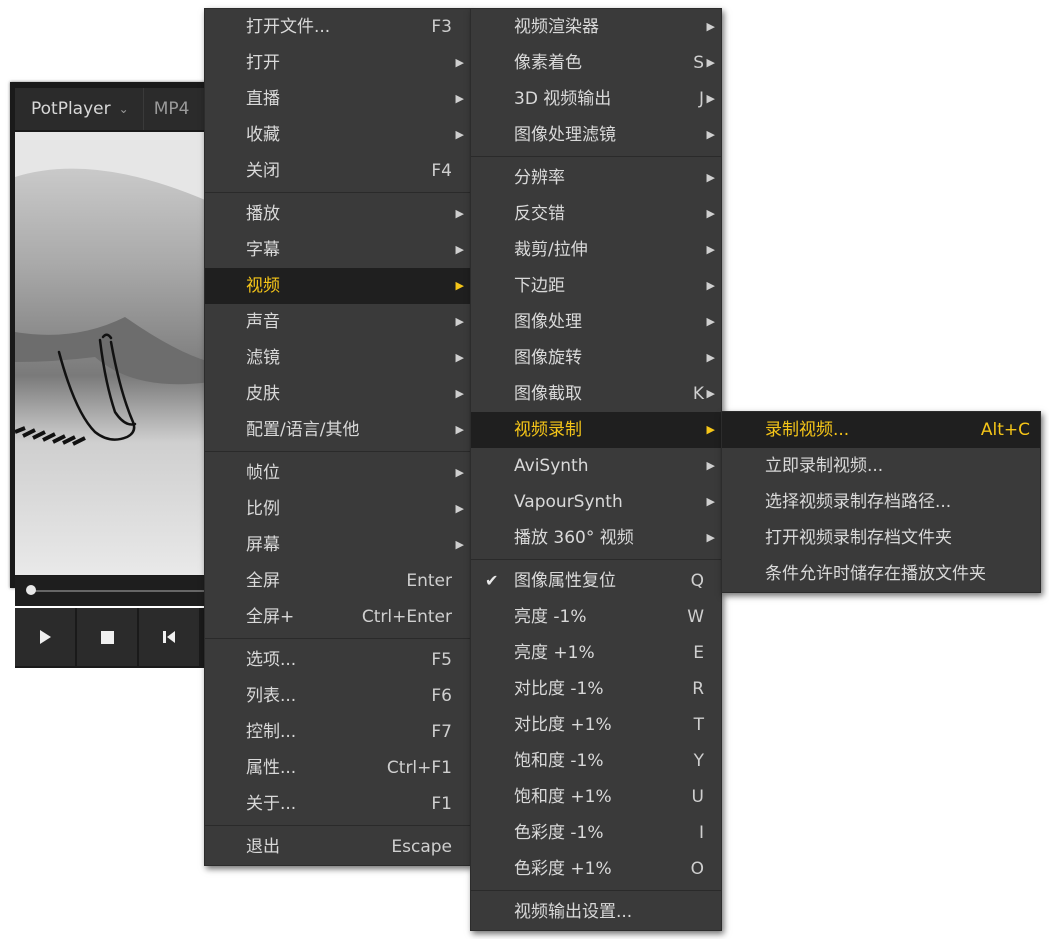 The height and width of the screenshot is (939, 1049). Describe the element at coordinates (107, 637) in the screenshot. I see `stop-button` at that location.